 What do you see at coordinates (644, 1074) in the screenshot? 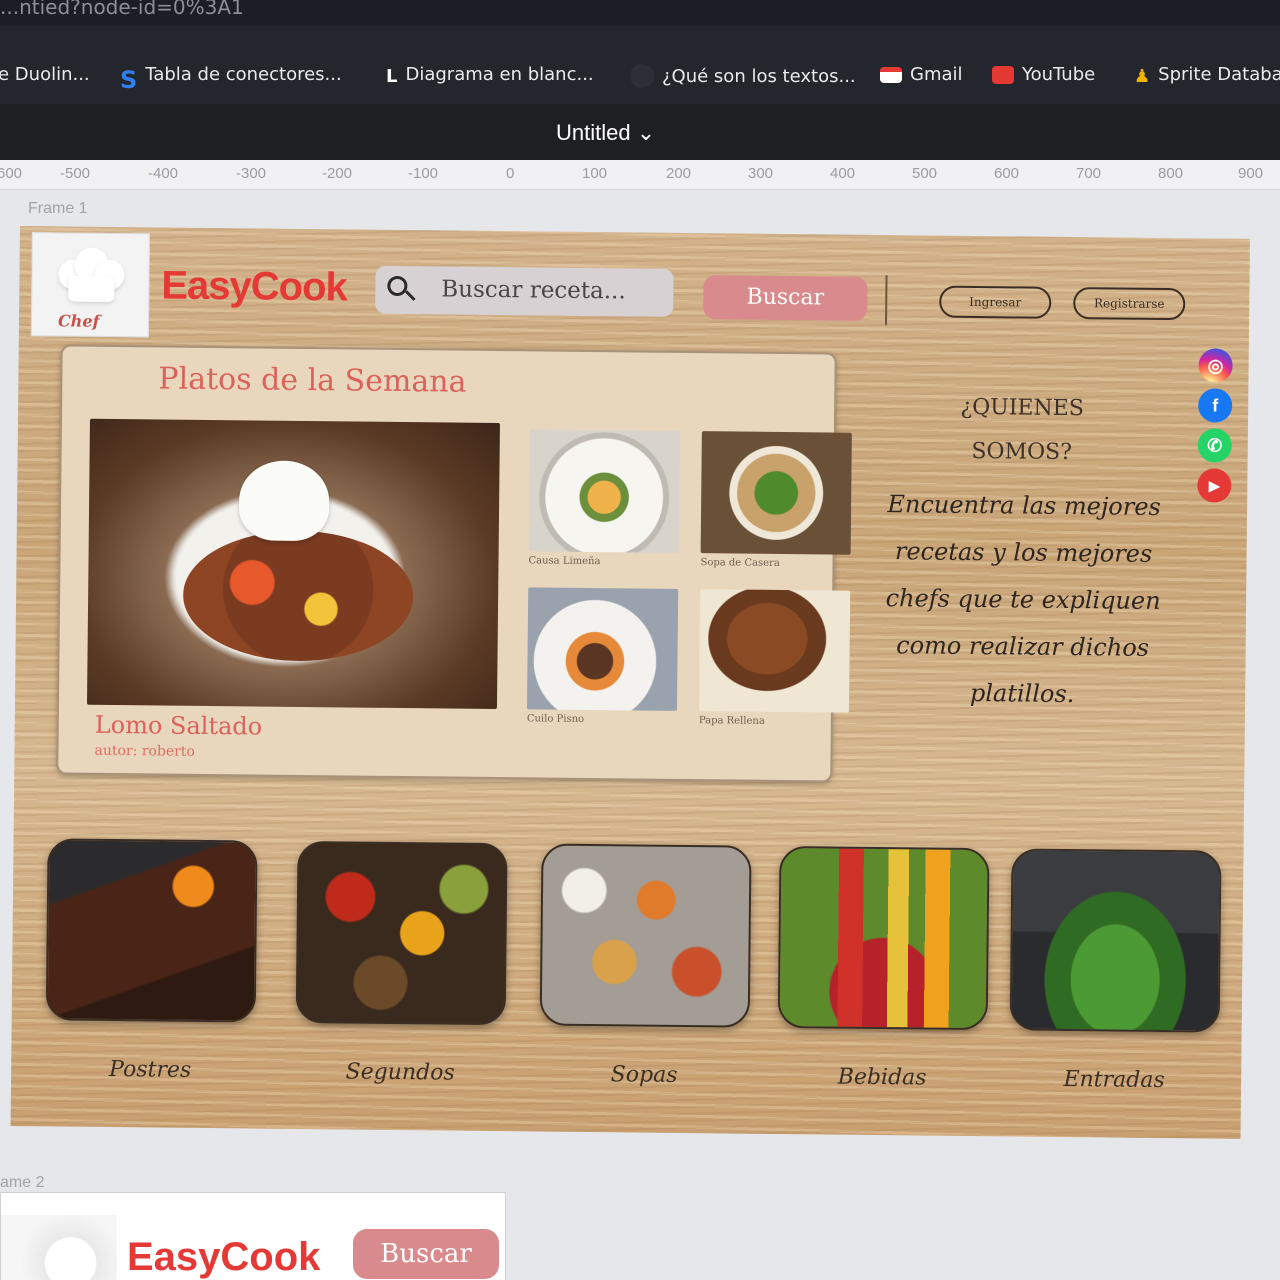
I see `category-sopas-label: Sopas` at bounding box center [644, 1074].